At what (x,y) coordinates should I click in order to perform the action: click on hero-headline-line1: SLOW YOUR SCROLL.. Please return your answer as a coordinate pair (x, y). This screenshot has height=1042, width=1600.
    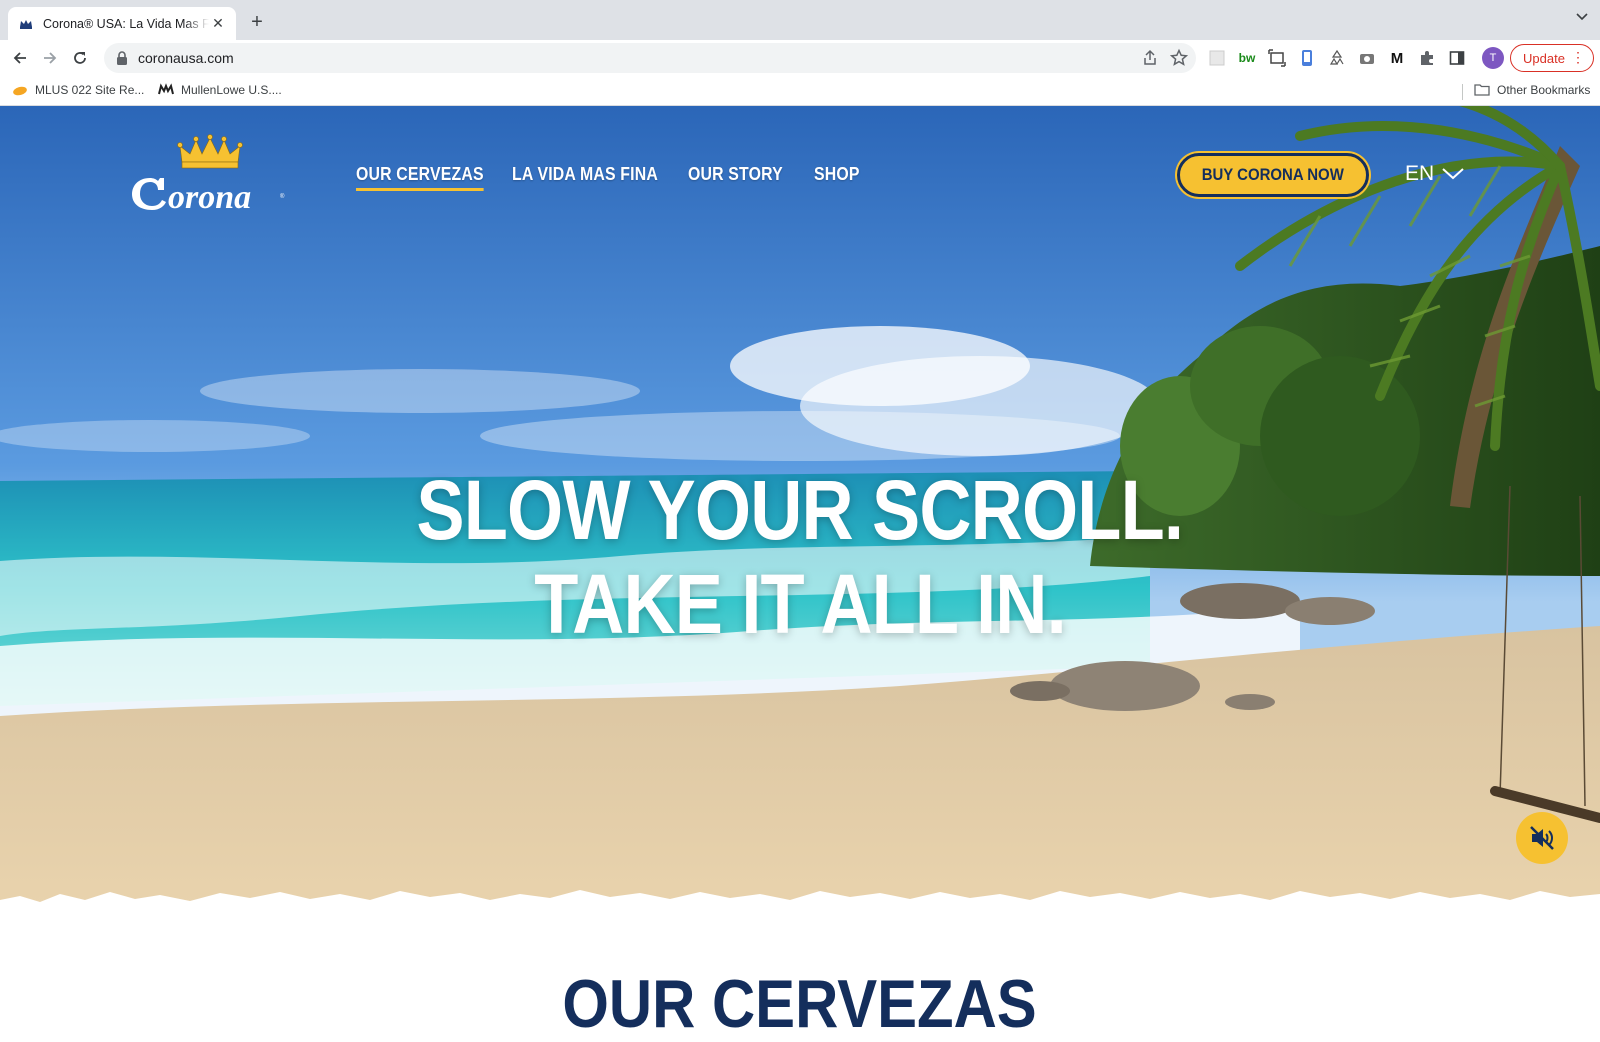
    Looking at the image, I should click on (800, 510).